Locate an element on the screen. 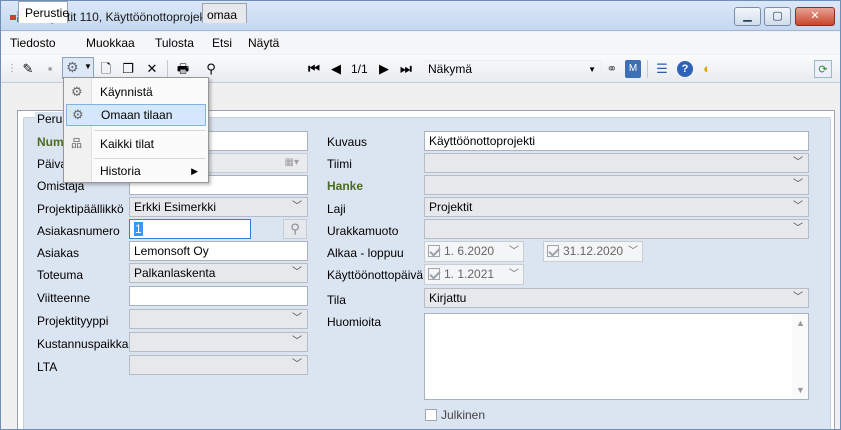 This screenshot has width=841, height=430. project-manager-select: Erkki Esimerkki ﹀ is located at coordinates (218, 207).